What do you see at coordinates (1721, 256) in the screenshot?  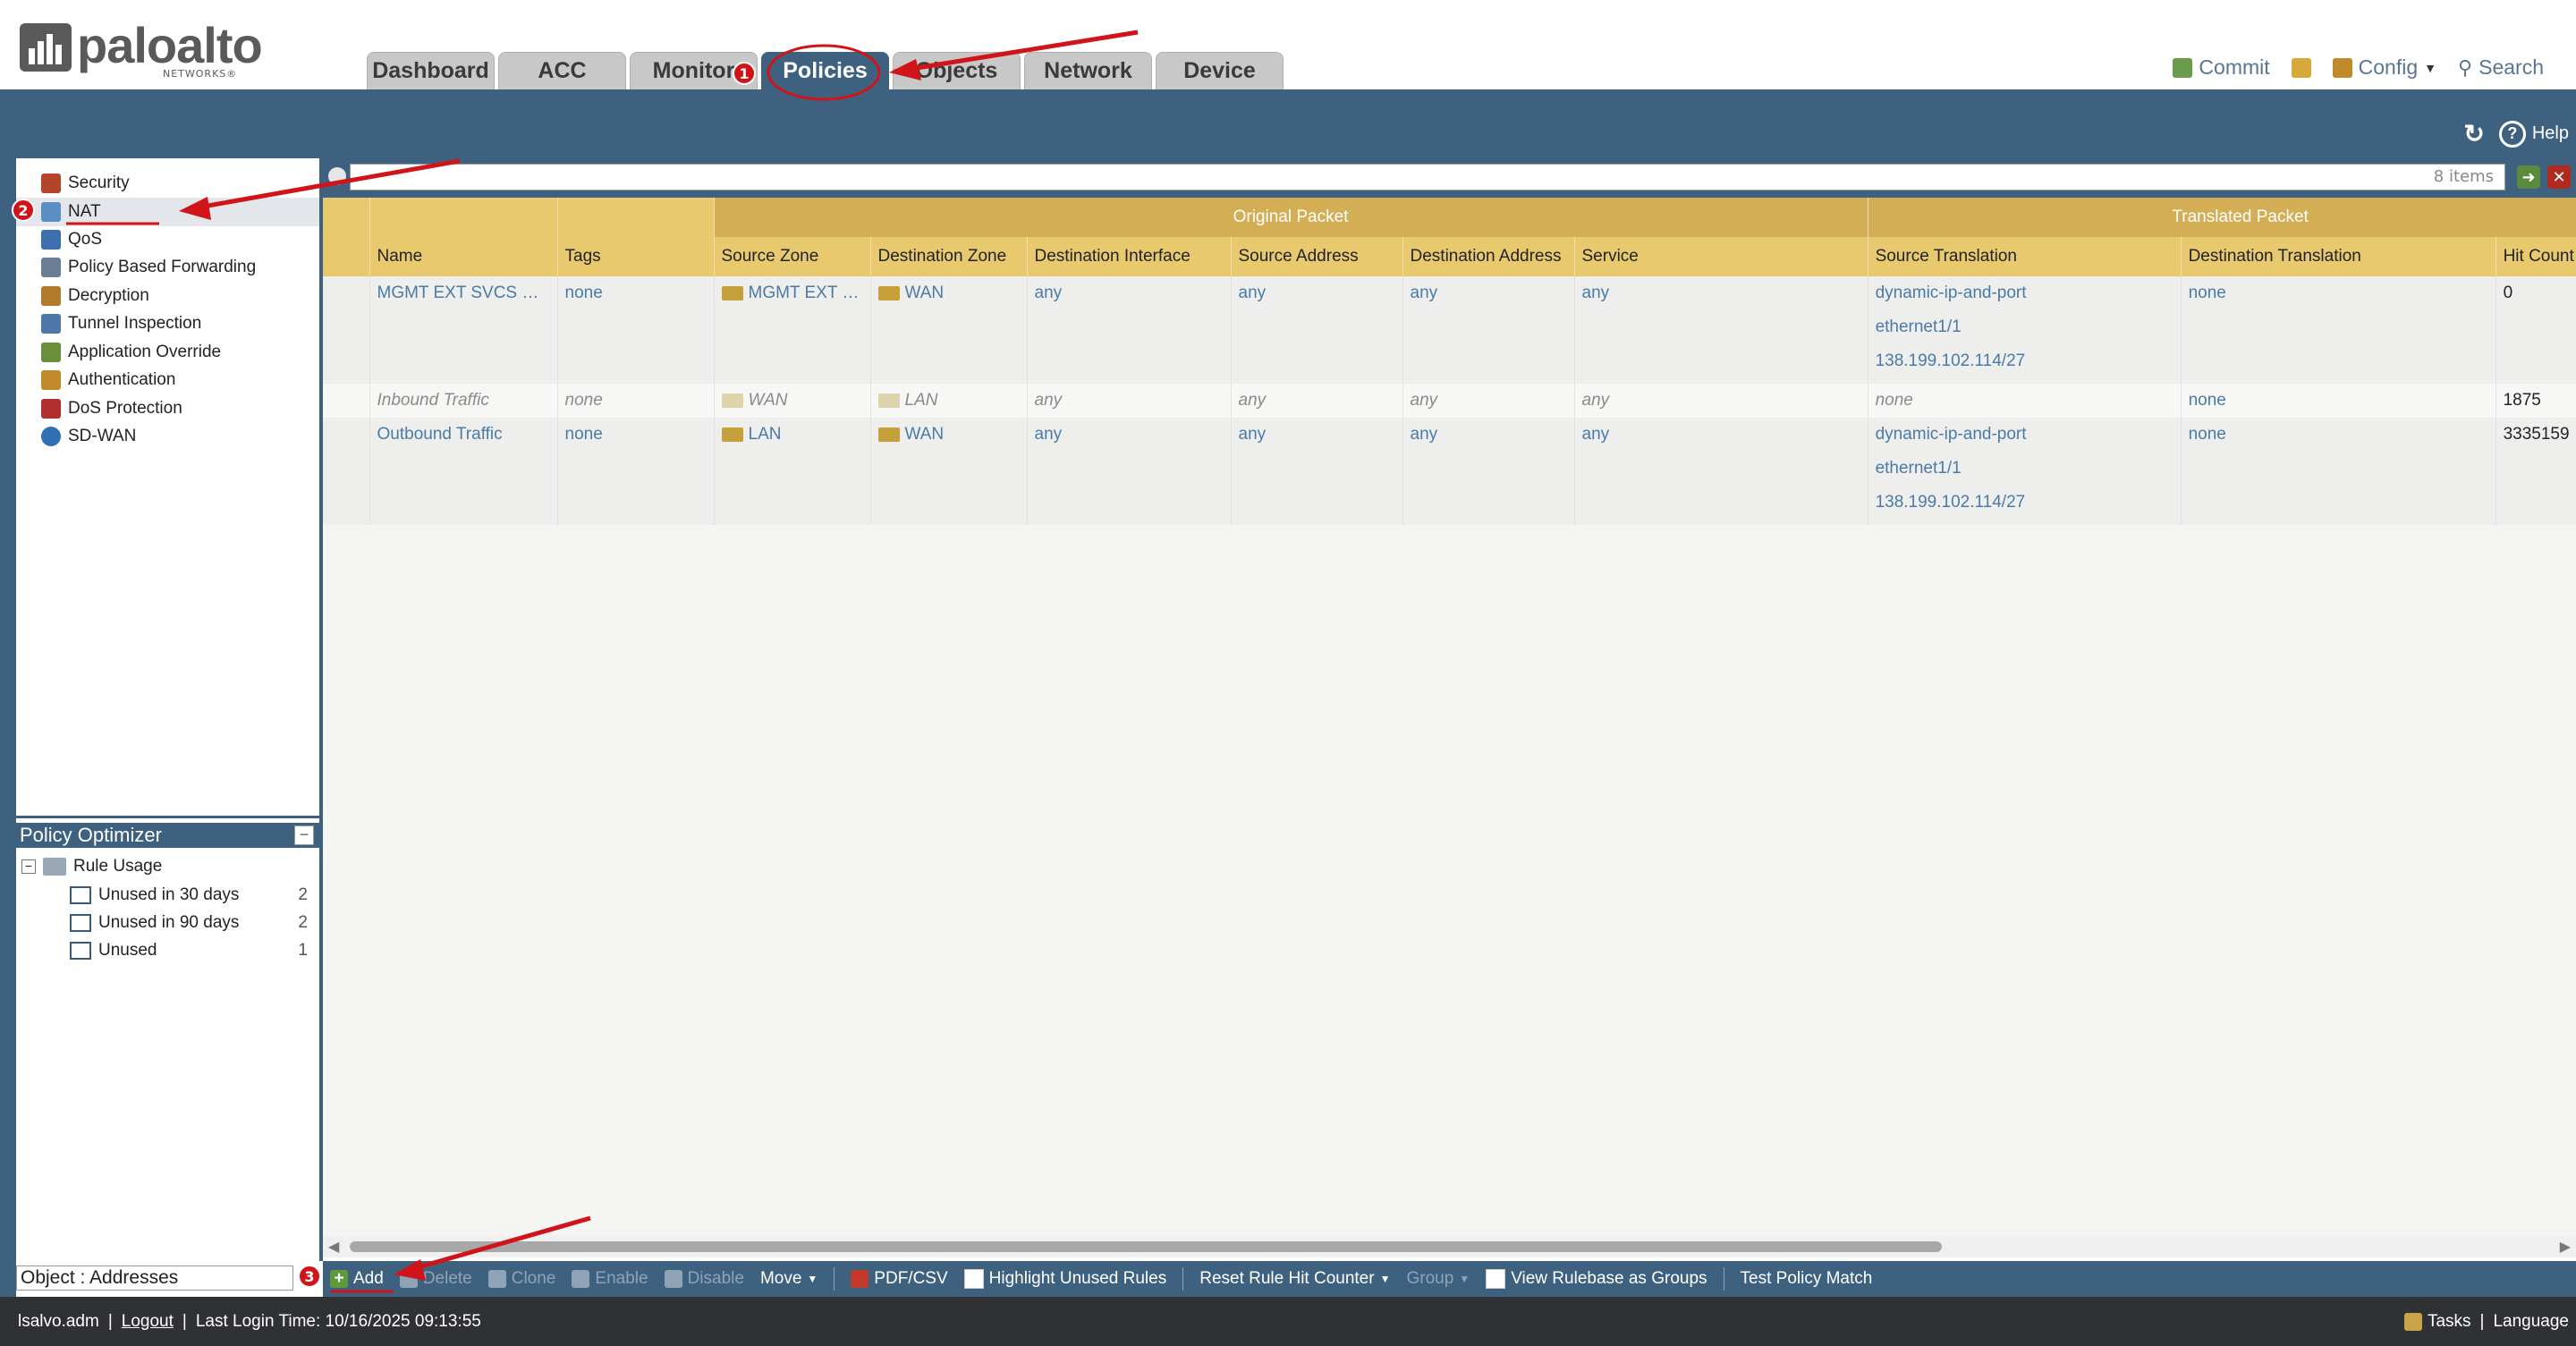 I see `col-service: Service` at bounding box center [1721, 256].